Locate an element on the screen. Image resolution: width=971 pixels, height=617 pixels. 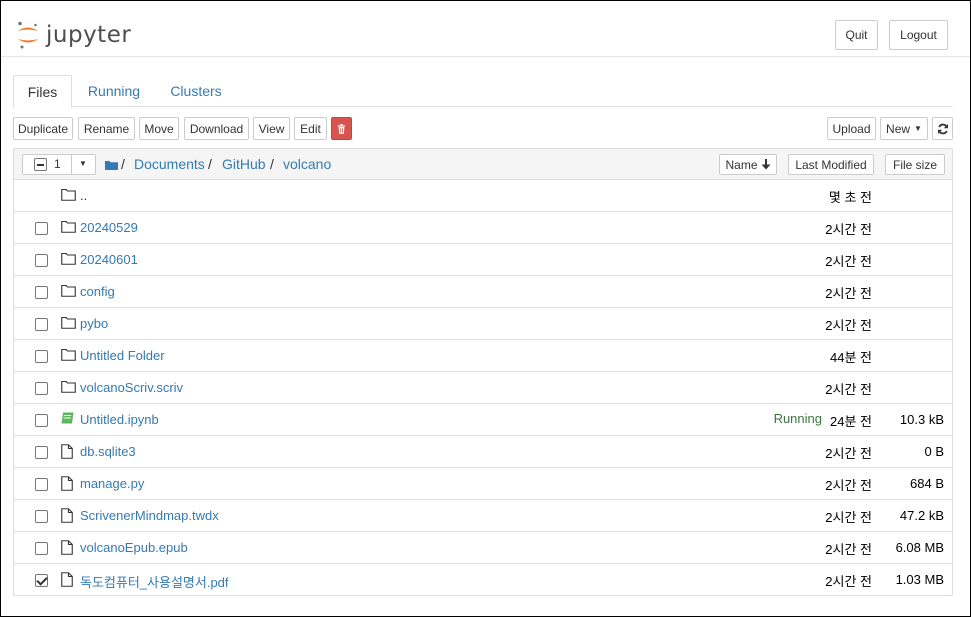
file-size: 1.03 MB is located at coordinates (919, 579).